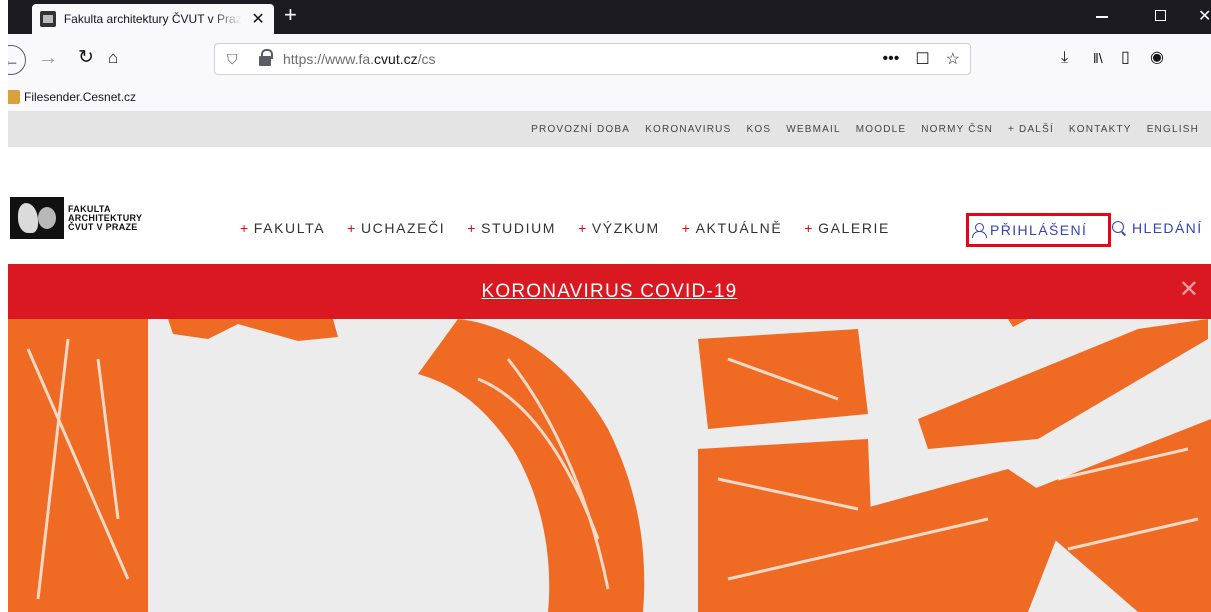 This screenshot has height=612, width=1211. What do you see at coordinates (580, 129) in the screenshot?
I see `util-link-provozni-doba: PROVOZNÍ DOBA` at bounding box center [580, 129].